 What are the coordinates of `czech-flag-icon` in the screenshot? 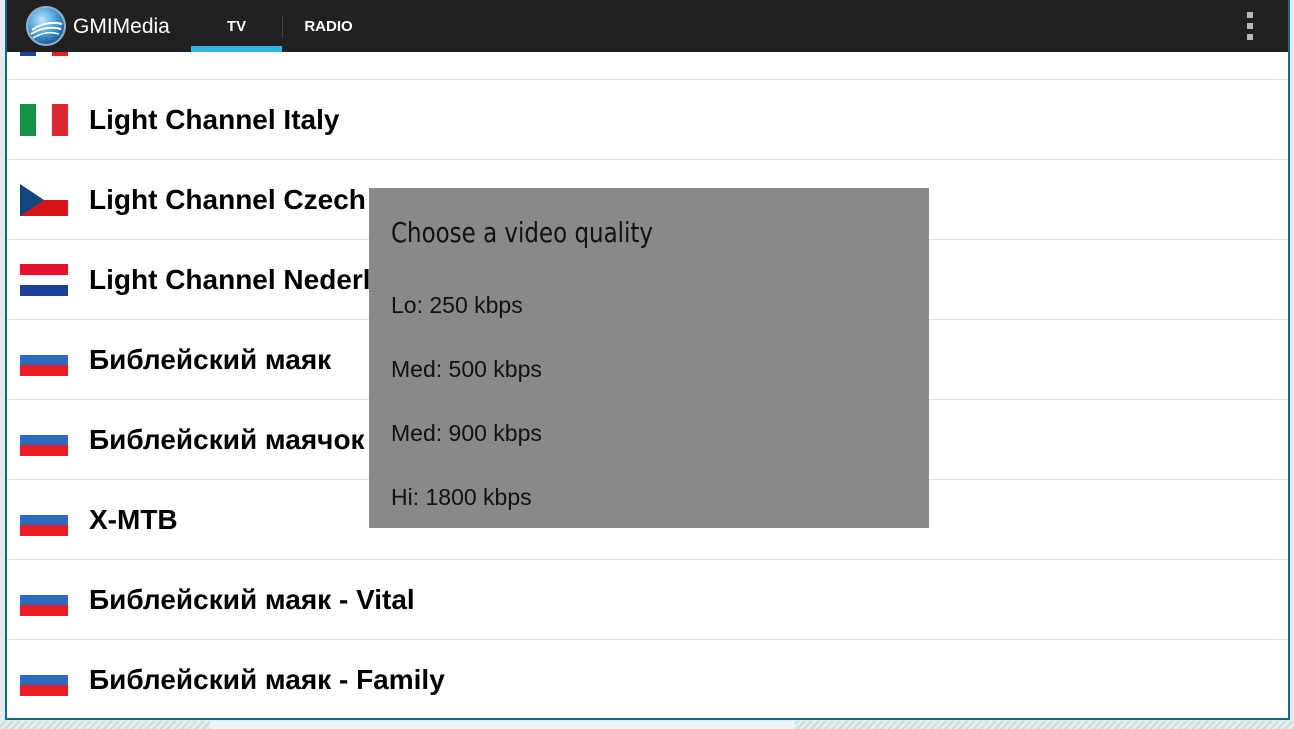 It's located at (44, 200).